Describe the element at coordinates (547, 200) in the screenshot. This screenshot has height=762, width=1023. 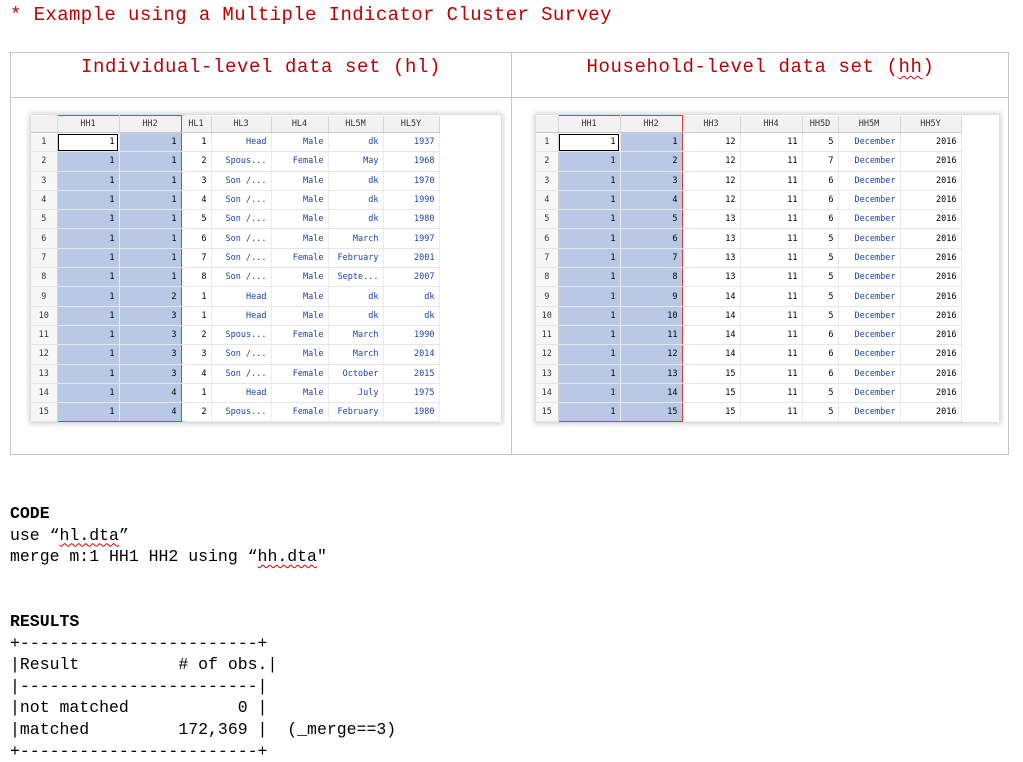
I see `row-number: 4` at that location.